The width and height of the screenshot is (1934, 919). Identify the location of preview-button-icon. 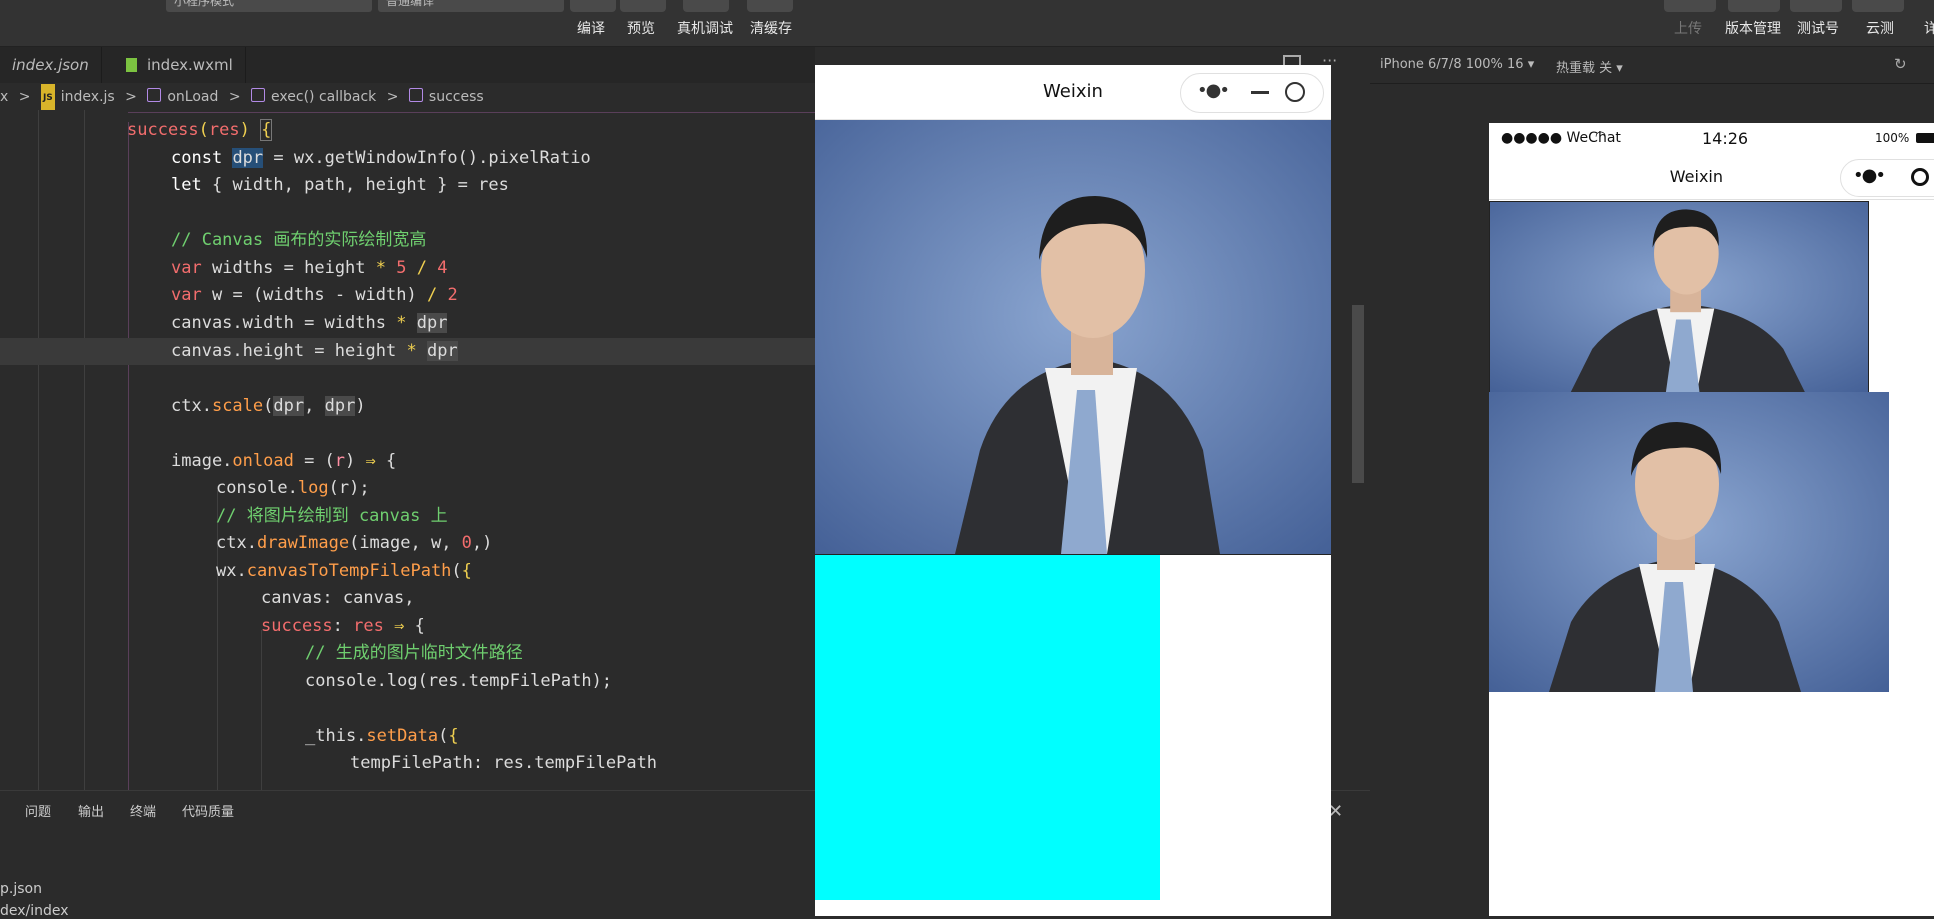
(643, 6).